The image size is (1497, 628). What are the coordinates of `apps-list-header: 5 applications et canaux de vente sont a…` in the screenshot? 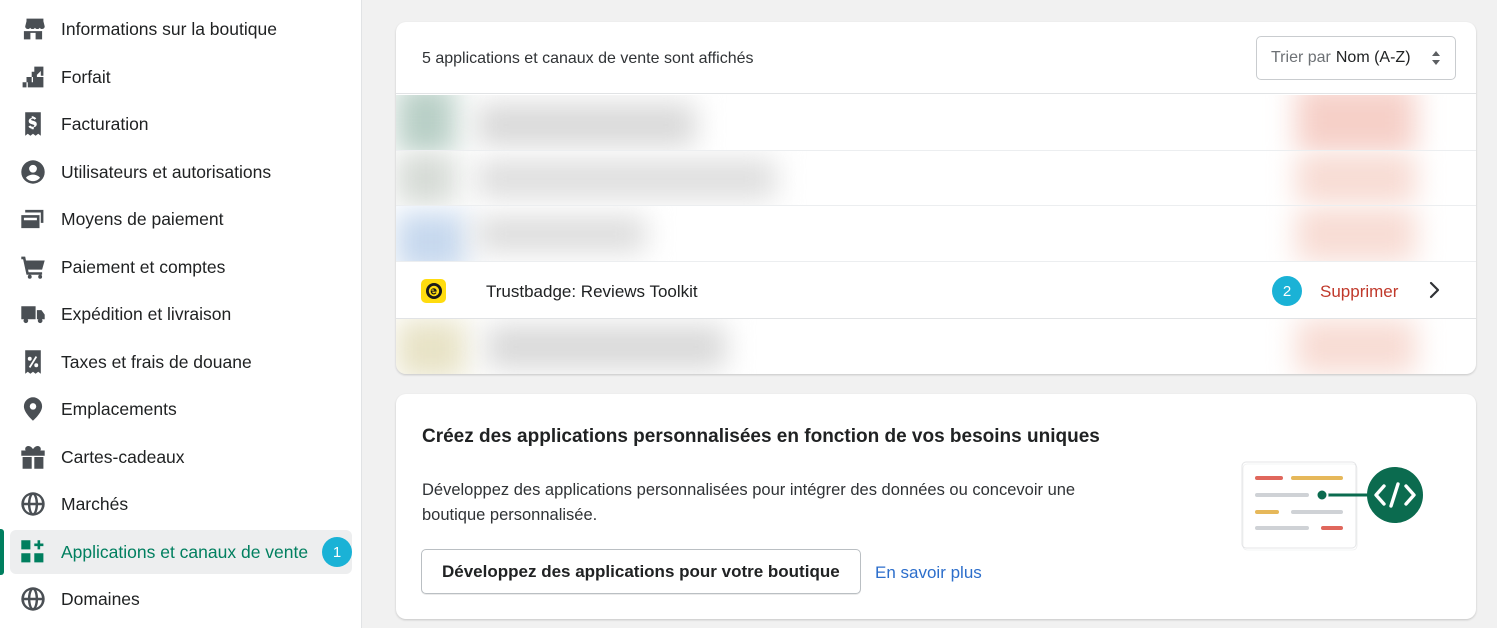 It's located at (936, 58).